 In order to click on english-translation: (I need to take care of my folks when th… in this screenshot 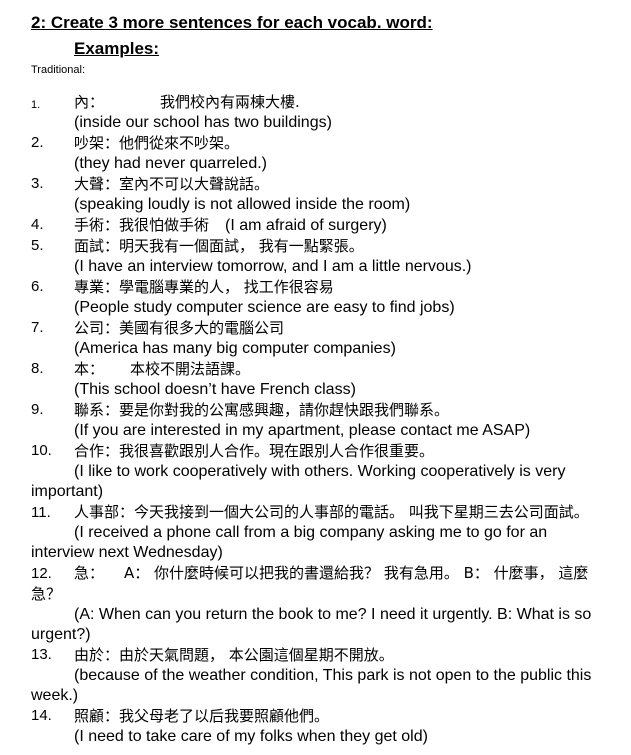, I will do `click(251, 736)`.